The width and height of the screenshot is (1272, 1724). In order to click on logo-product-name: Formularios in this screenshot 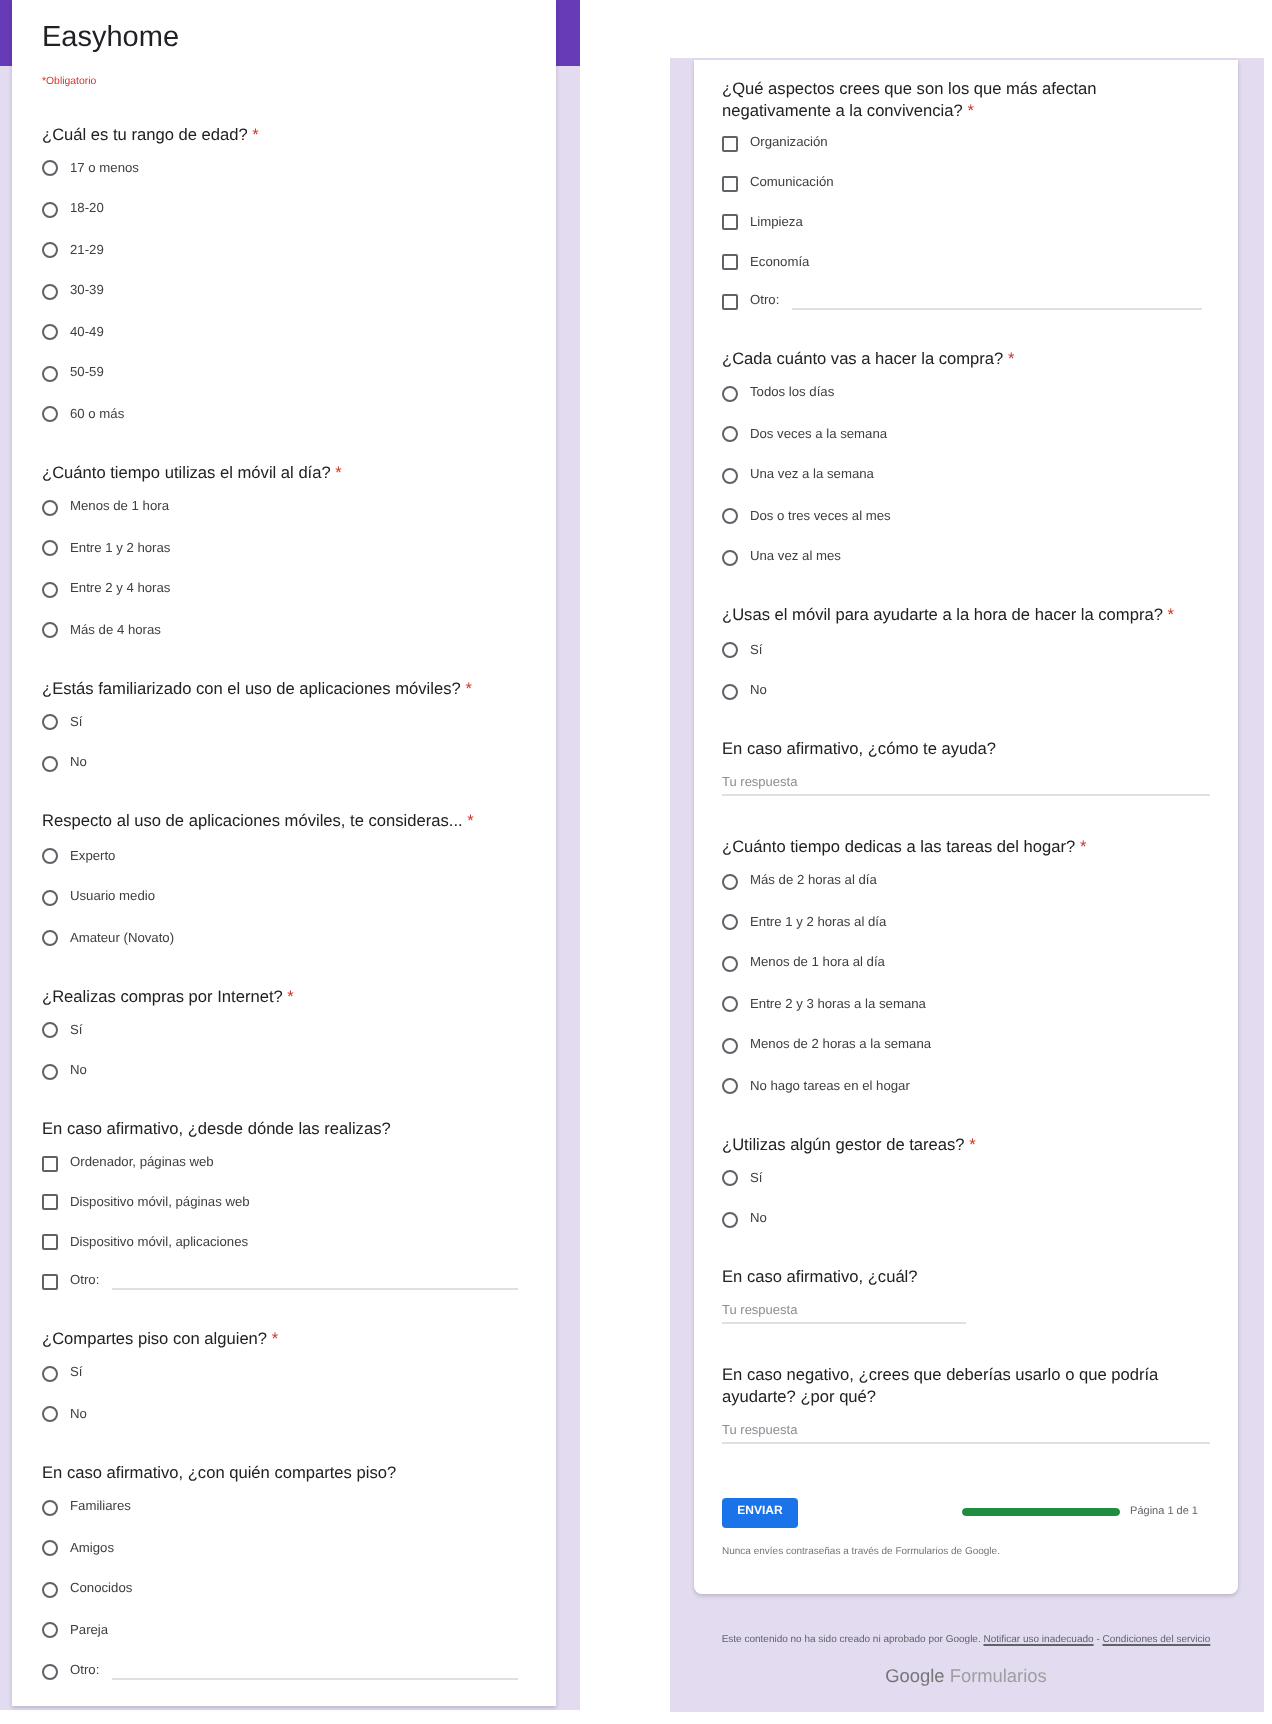, I will do `click(998, 1675)`.